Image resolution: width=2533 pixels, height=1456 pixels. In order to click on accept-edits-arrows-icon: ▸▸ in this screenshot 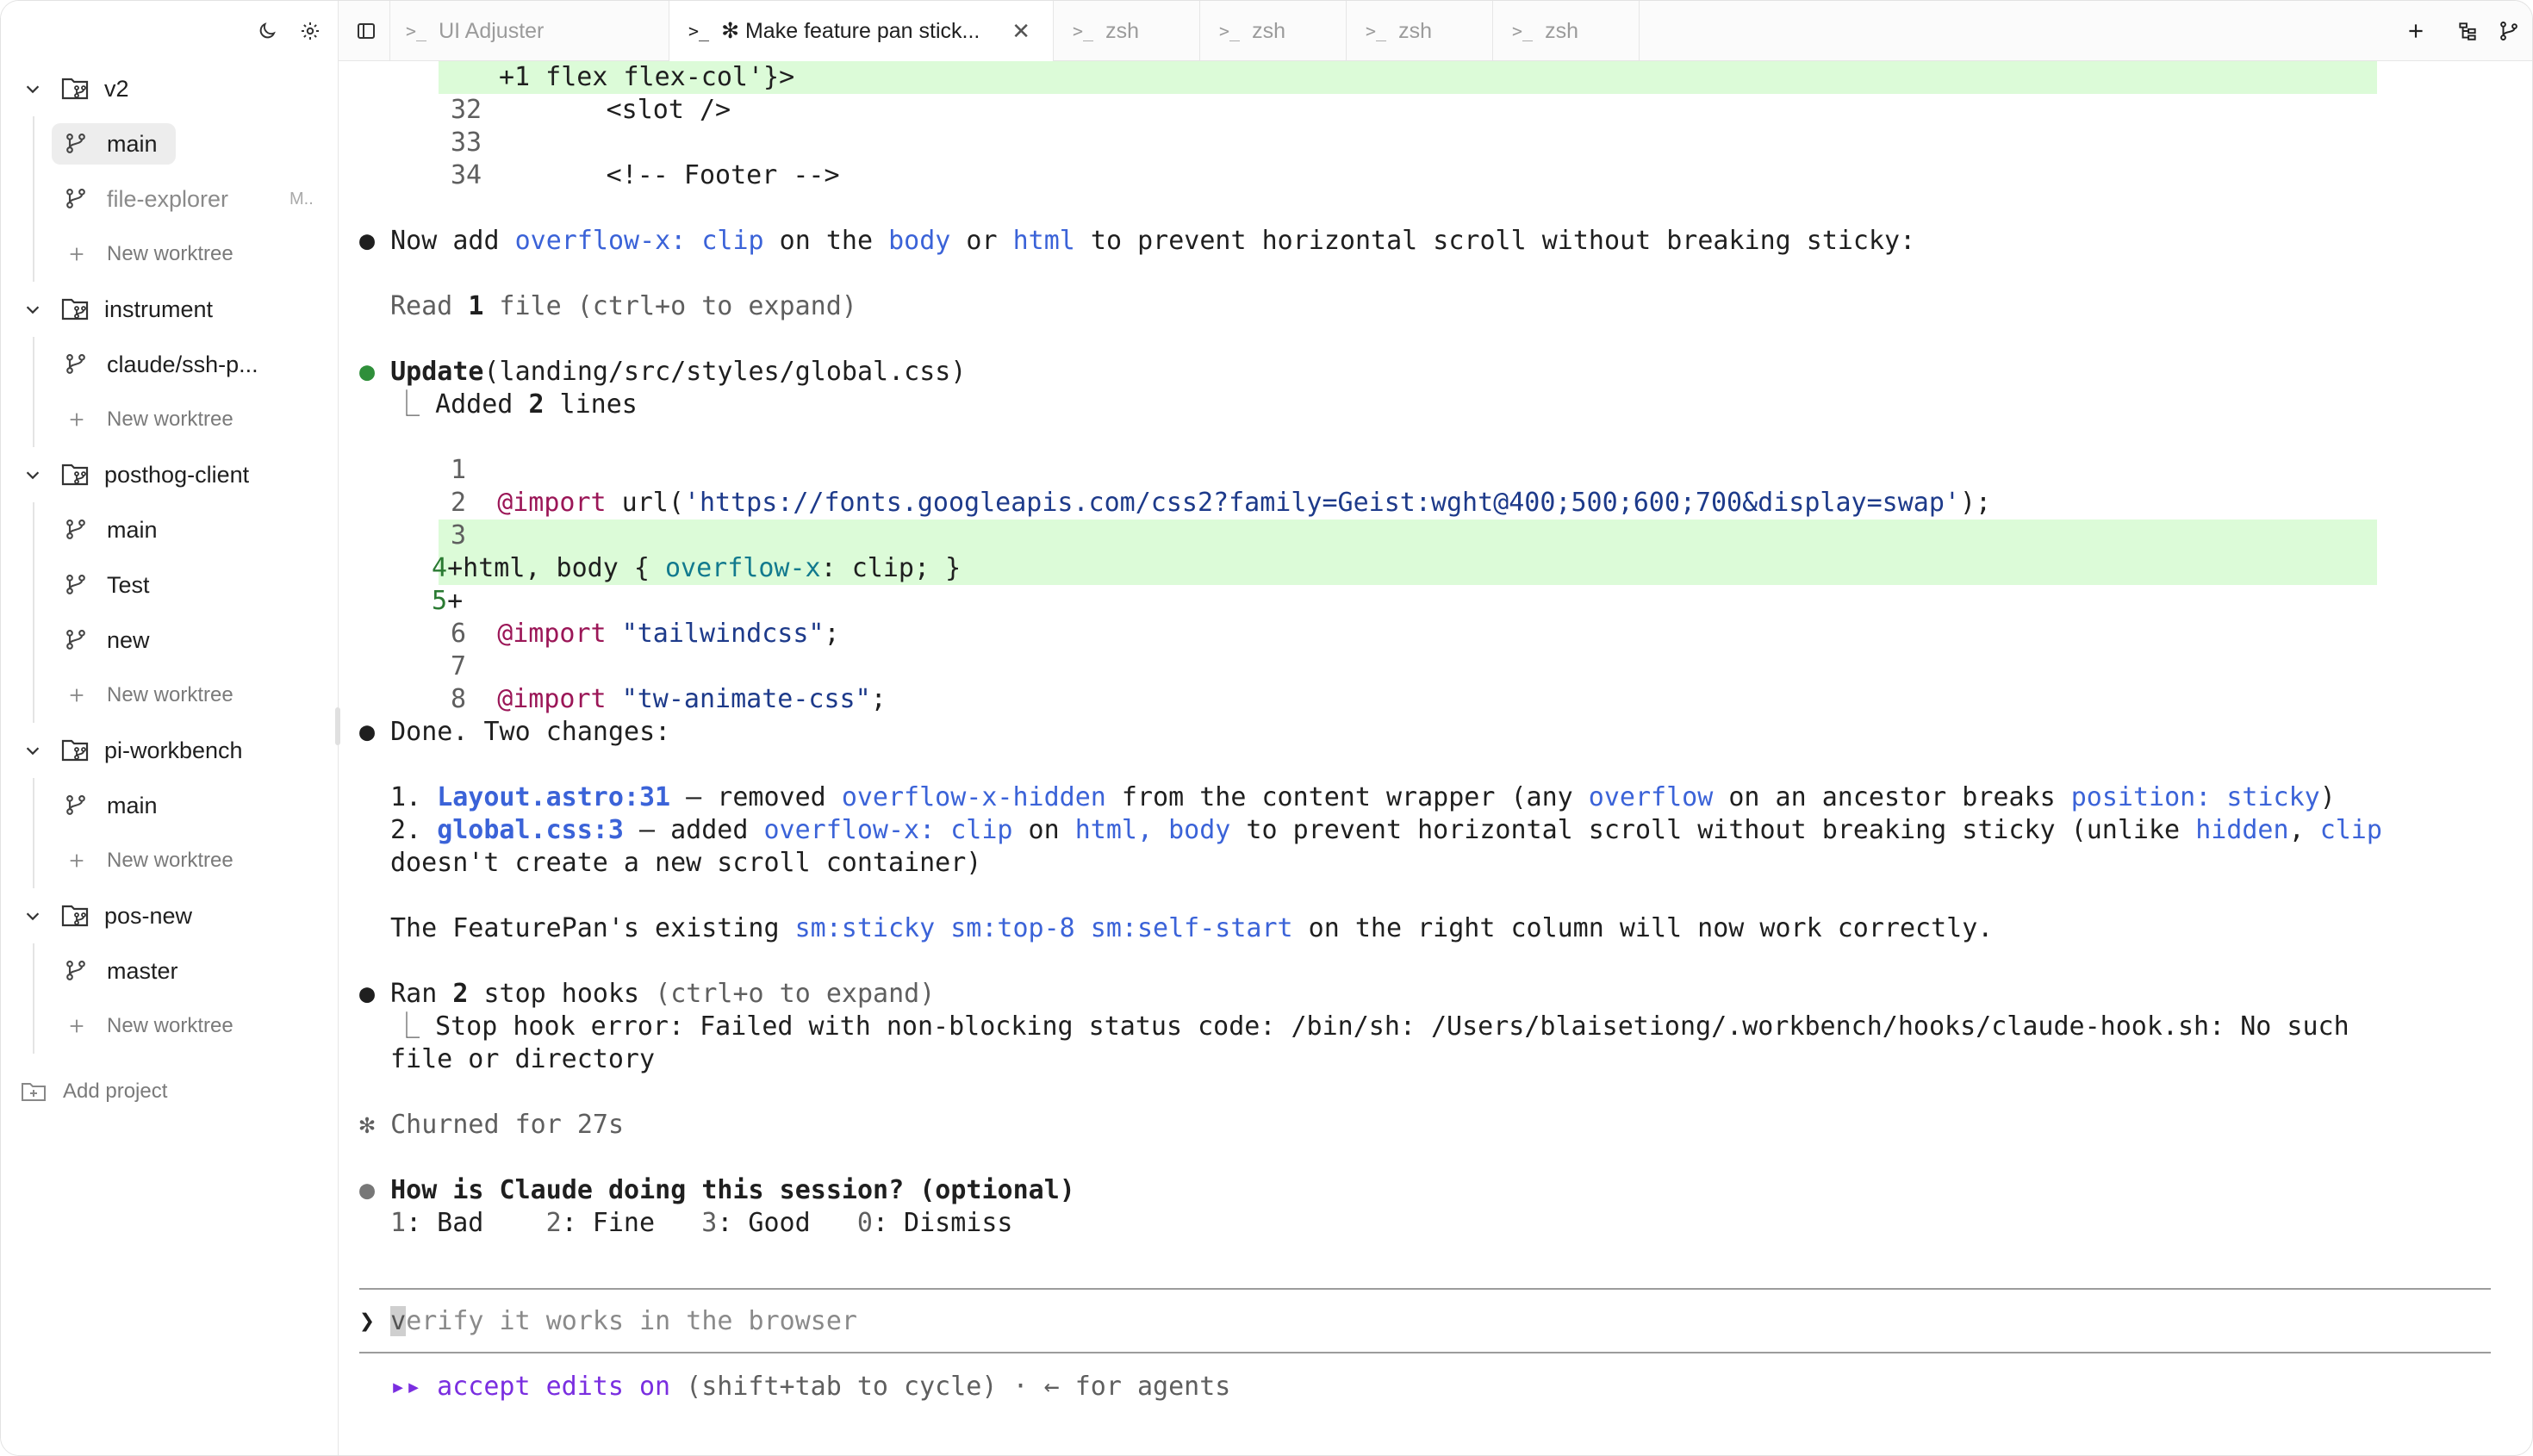, I will do `click(406, 1387)`.